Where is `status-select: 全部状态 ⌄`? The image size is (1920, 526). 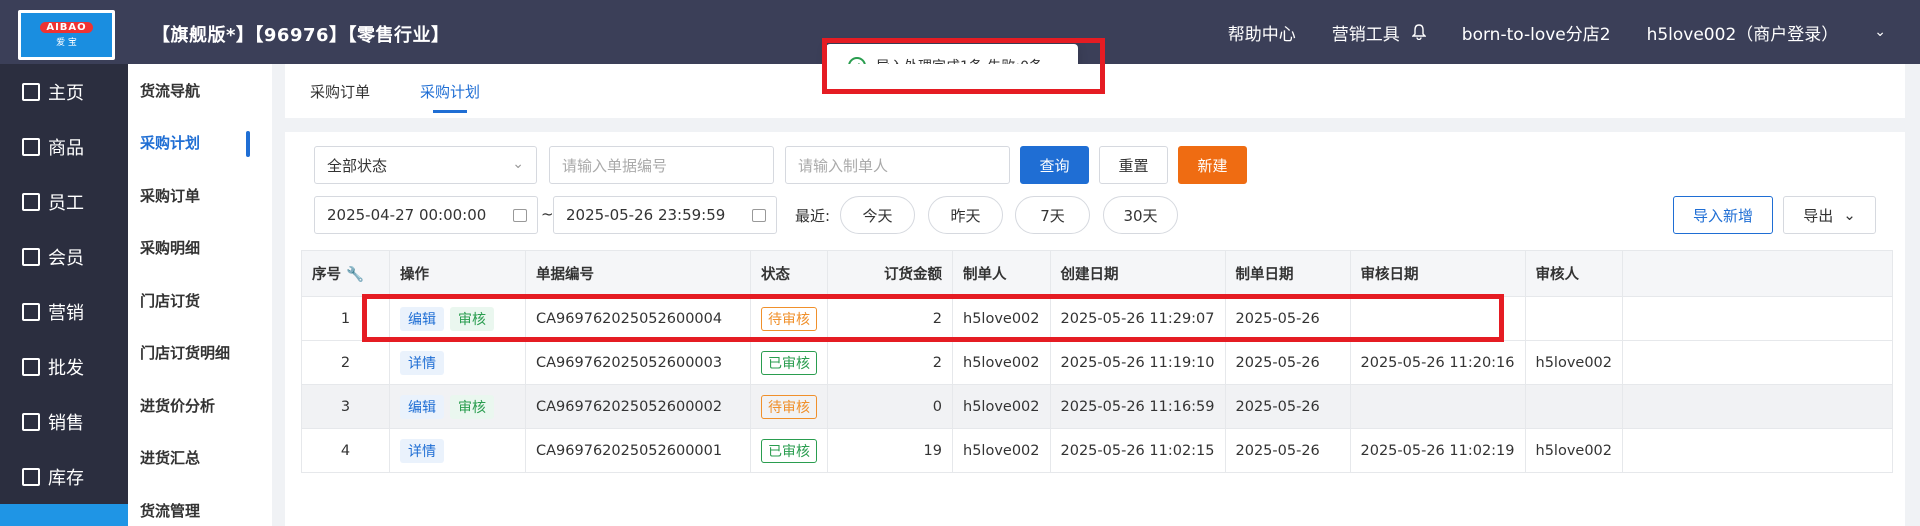
status-select: 全部状态 ⌄ is located at coordinates (425, 165).